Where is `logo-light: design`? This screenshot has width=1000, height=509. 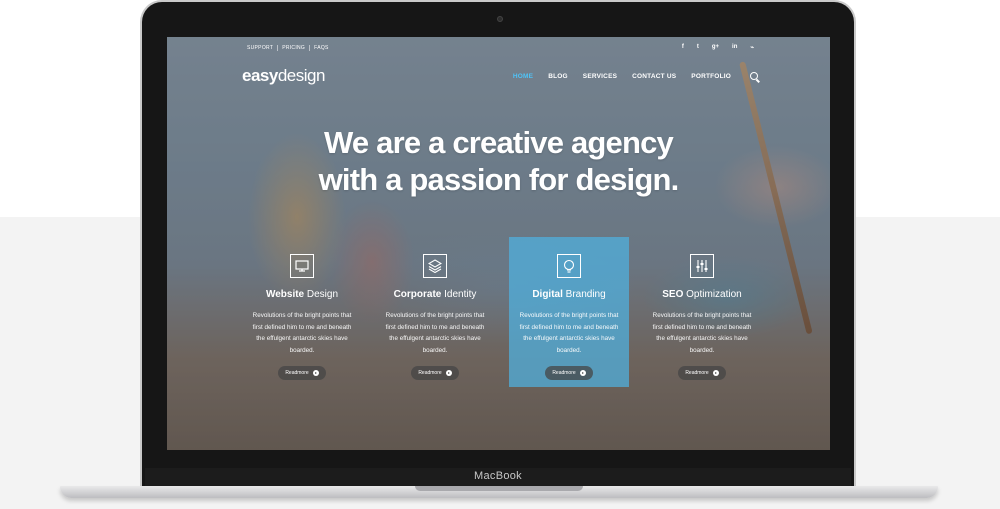 logo-light: design is located at coordinates (301, 75).